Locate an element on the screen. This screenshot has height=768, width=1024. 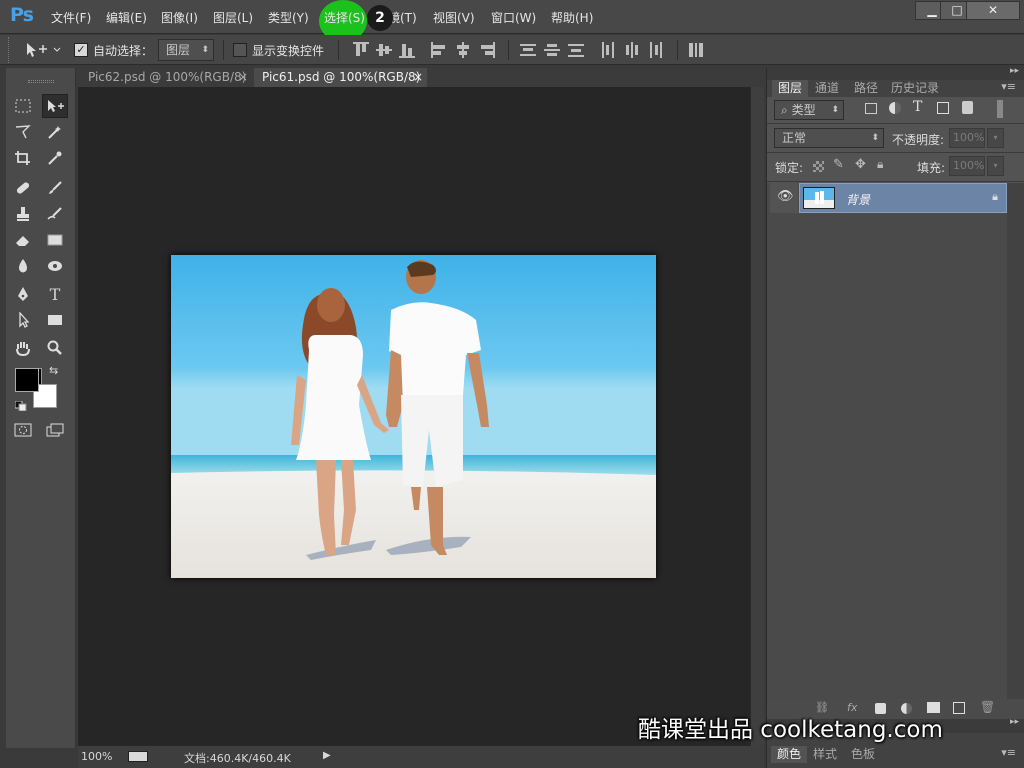
menu-view: 视图(V) is located at coordinates (454, 17).